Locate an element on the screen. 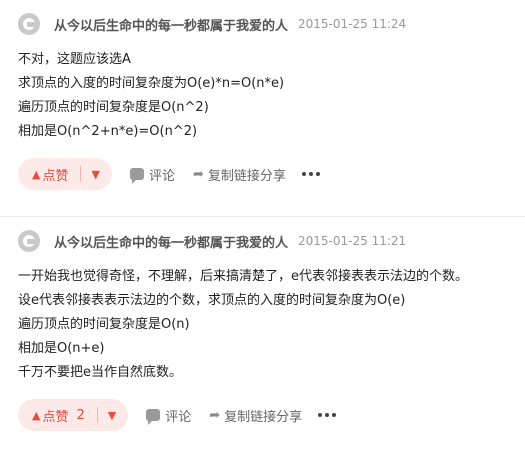  comment-actions: ▲ 点赞 ▼ 评论 ➦ 复制链接分享 is located at coordinates (263, 174).